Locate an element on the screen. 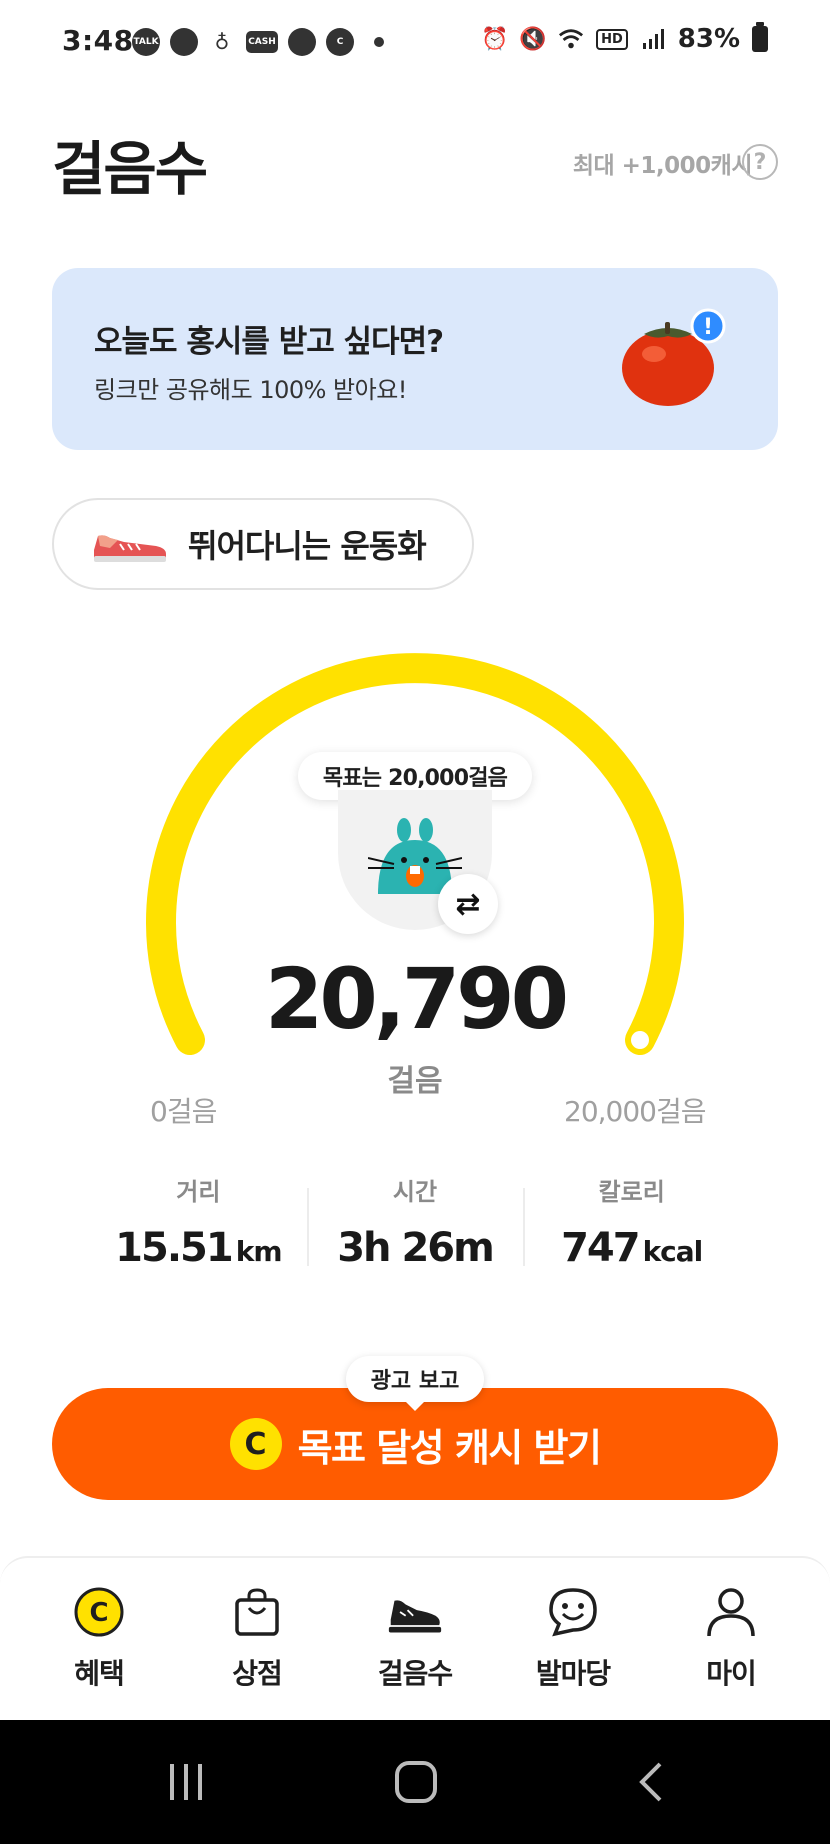  share-banner: 오늘도 홍시를 받고 싶다면? 링크만 공유해도 100% 받아요! ! is located at coordinates (415, 359).